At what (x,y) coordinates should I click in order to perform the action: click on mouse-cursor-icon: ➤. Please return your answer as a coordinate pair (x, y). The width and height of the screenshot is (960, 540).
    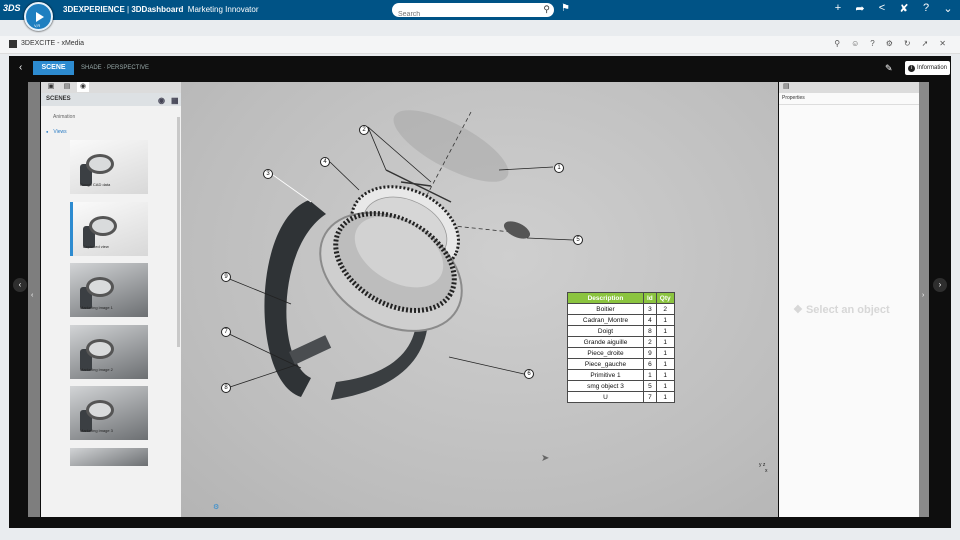
    Looking at the image, I should click on (545, 458).